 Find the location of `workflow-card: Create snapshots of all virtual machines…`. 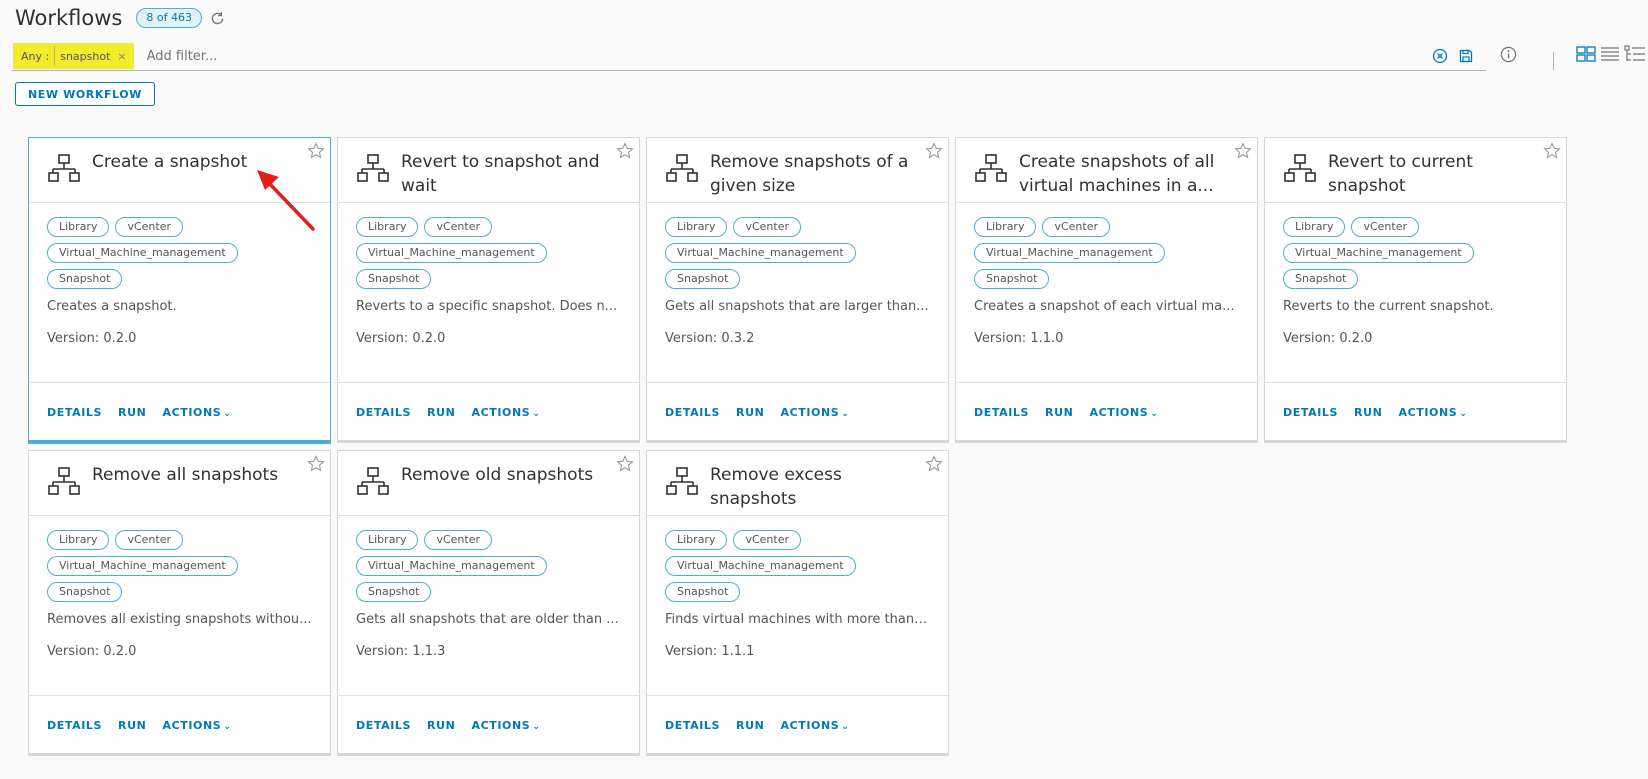

workflow-card: Create snapshots of all virtual machines… is located at coordinates (1106, 289).